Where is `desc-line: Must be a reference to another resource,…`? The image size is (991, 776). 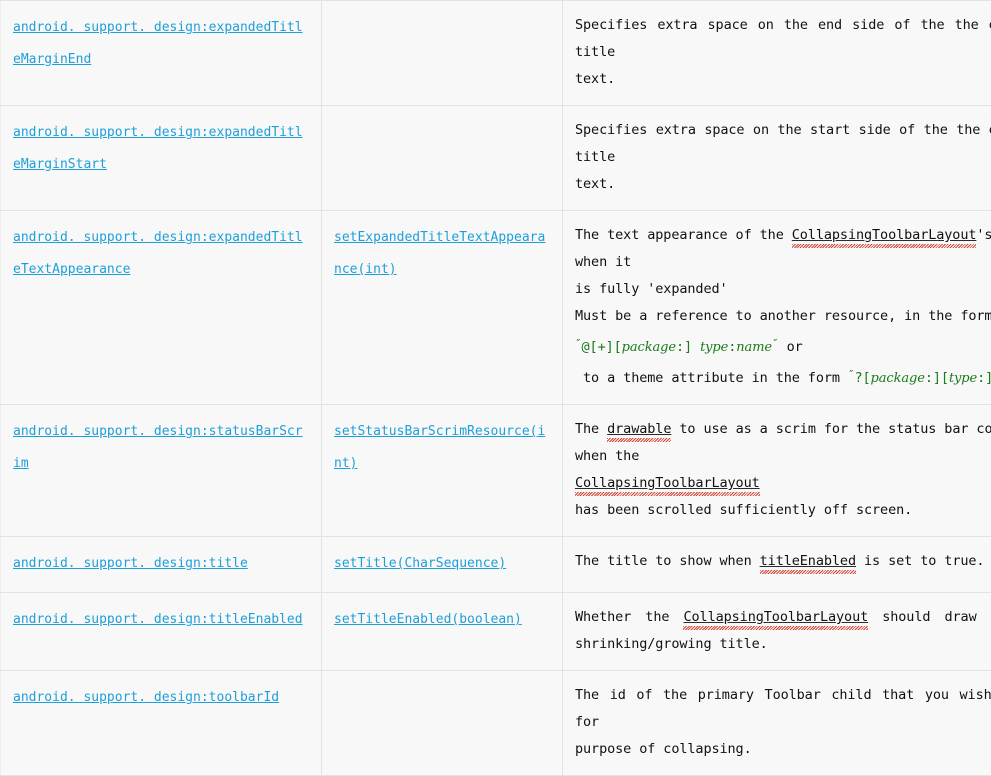
desc-line: Must be a reference to another resource,… is located at coordinates (783, 316).